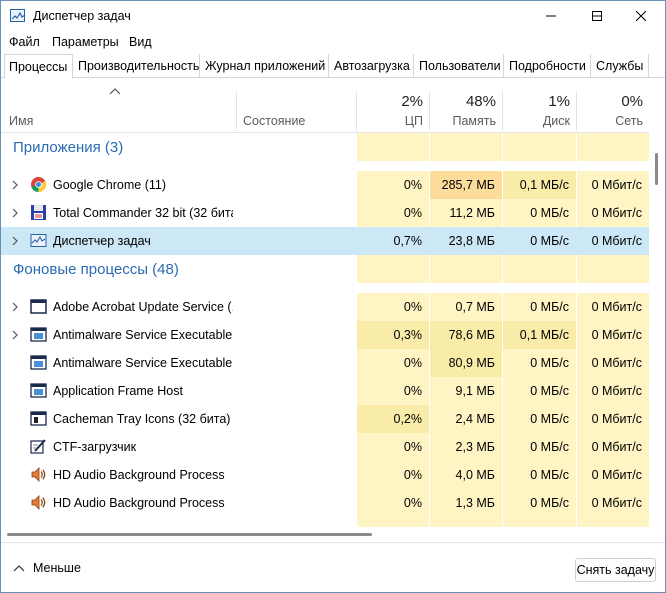 Image resolution: width=666 pixels, height=593 pixels. What do you see at coordinates (466, 213) in the screenshot?
I see `process-mem: 11,2 МБ` at bounding box center [466, 213].